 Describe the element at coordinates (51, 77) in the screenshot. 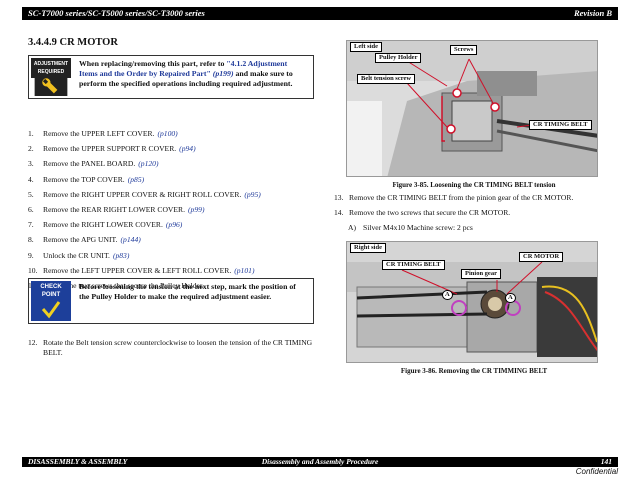

I see `adjustment-required-icon: ADJUSTMENT REQUIRED` at that location.